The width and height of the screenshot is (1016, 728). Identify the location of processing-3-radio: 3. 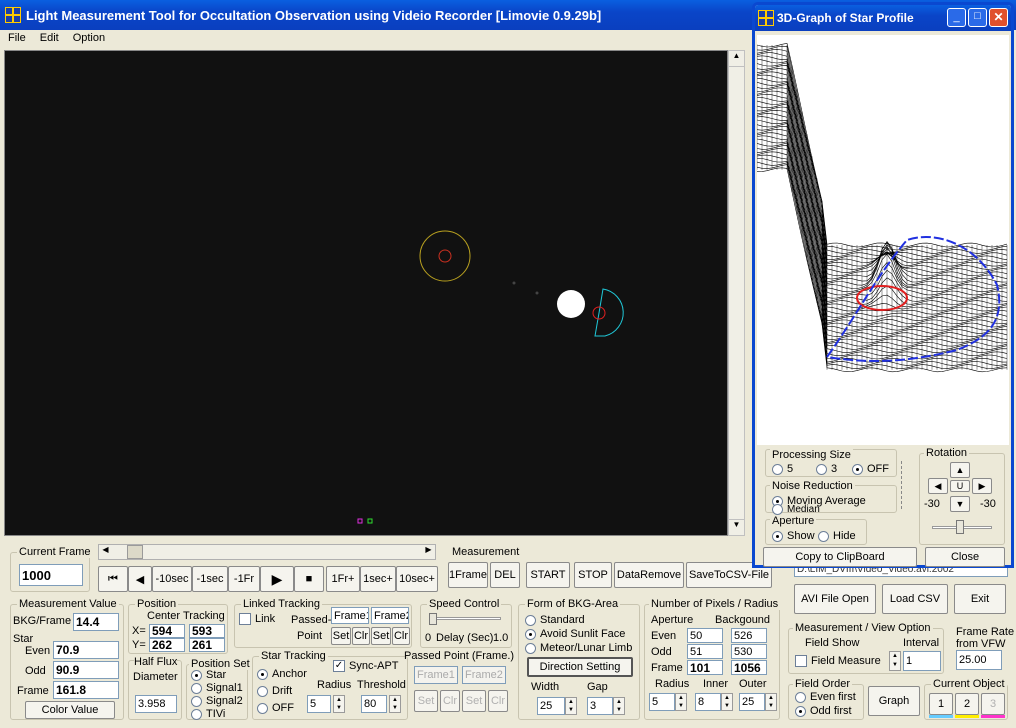
(826, 469).